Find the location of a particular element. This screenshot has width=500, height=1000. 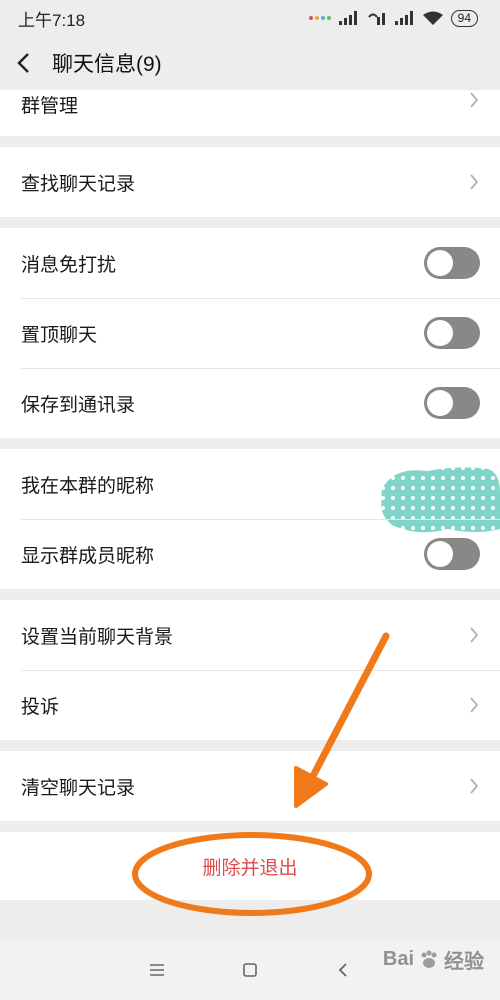

row-label: 消息免打扰 is located at coordinates (69, 265).